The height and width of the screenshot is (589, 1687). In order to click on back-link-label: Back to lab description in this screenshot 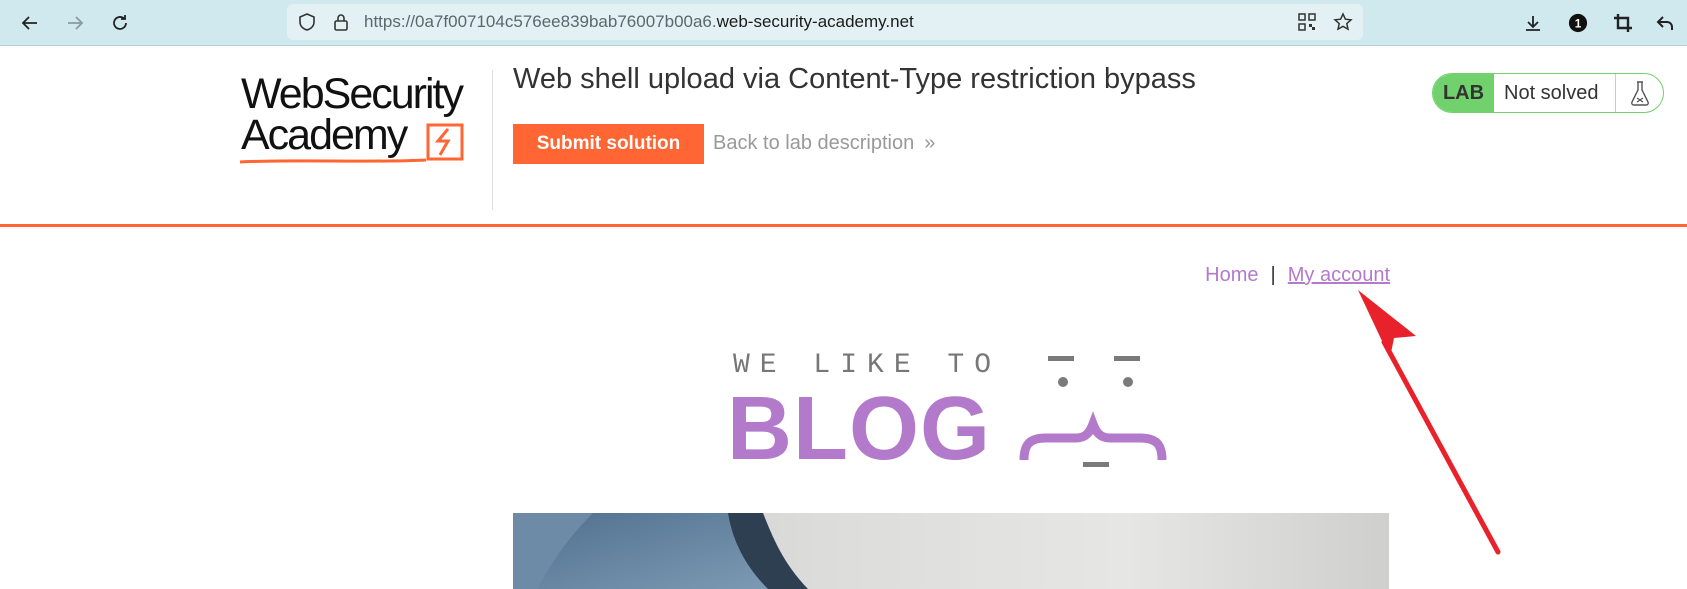, I will do `click(814, 143)`.